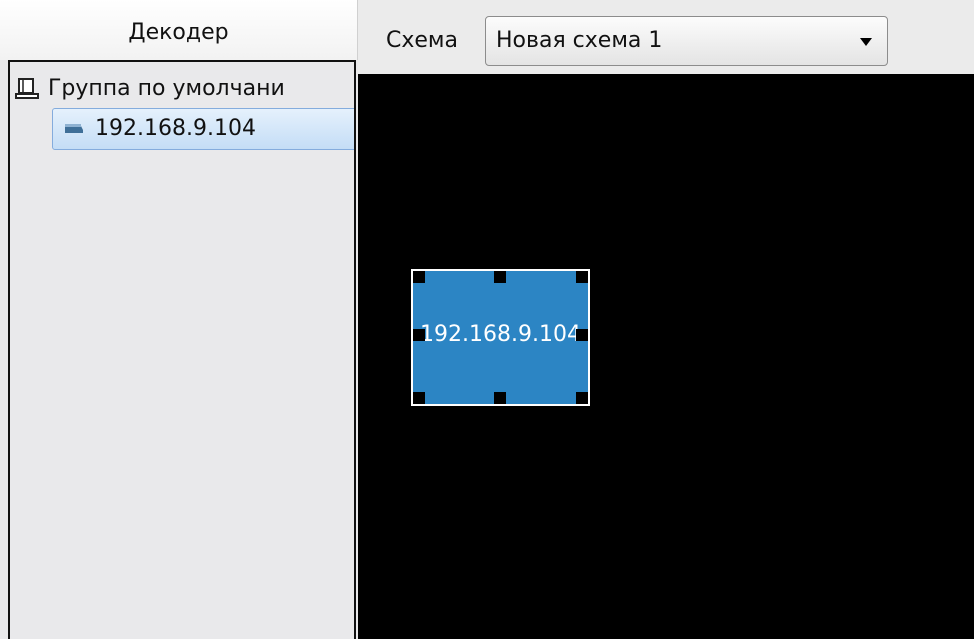 The height and width of the screenshot is (639, 974). What do you see at coordinates (419, 335) in the screenshot?
I see `resize-handle-left` at bounding box center [419, 335].